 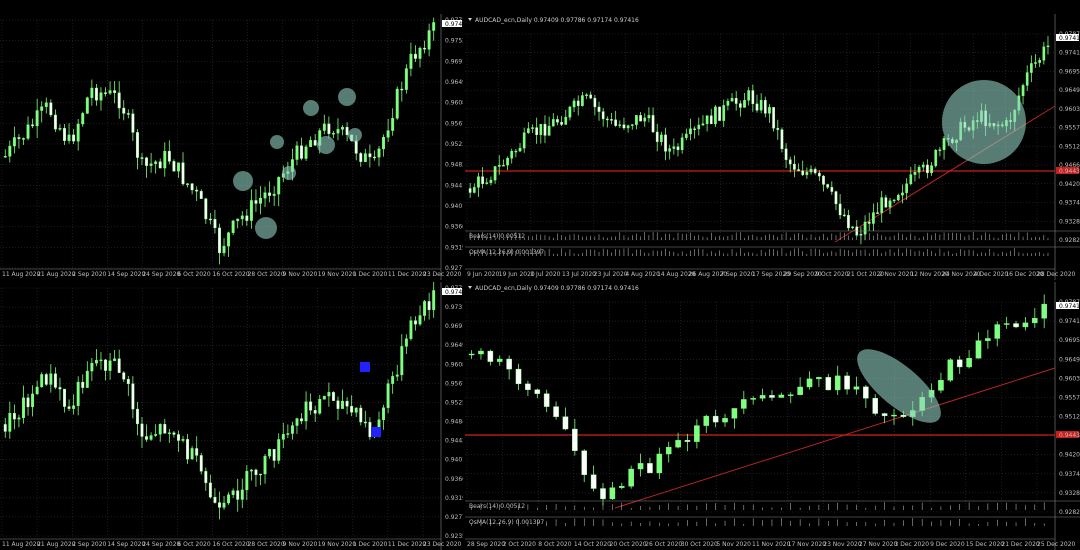 I want to click on date-tick-label: 25 Dec 2020, so click(x=1056, y=544).